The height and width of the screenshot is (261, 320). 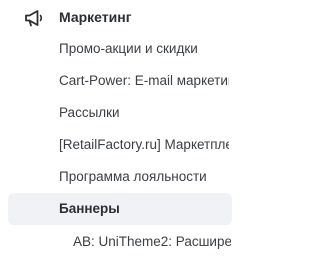 What do you see at coordinates (133, 176) in the screenshot?
I see `sidebar-item-label: Программа лояльности` at bounding box center [133, 176].